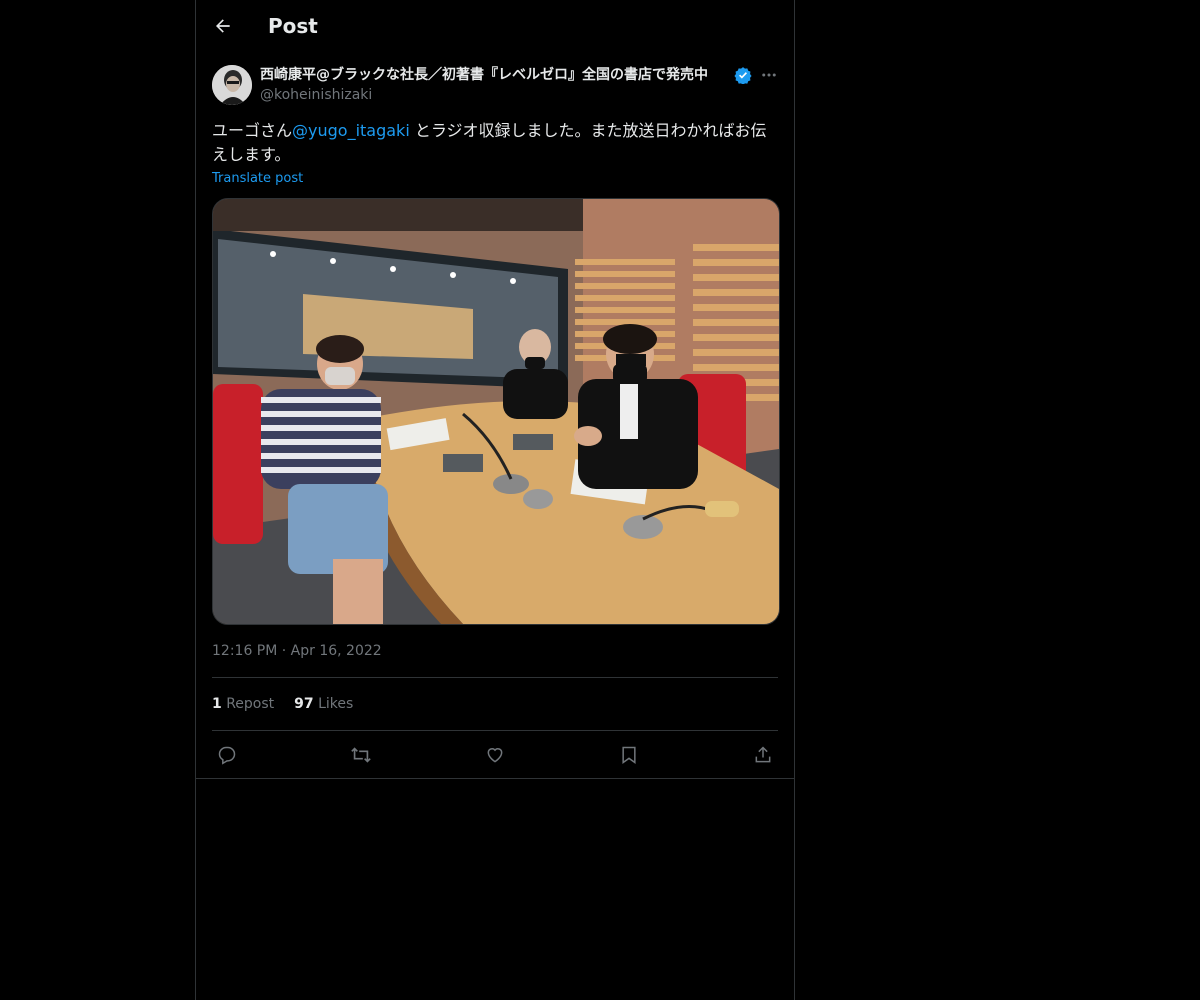  I want to click on reply-button, so click(227, 755).